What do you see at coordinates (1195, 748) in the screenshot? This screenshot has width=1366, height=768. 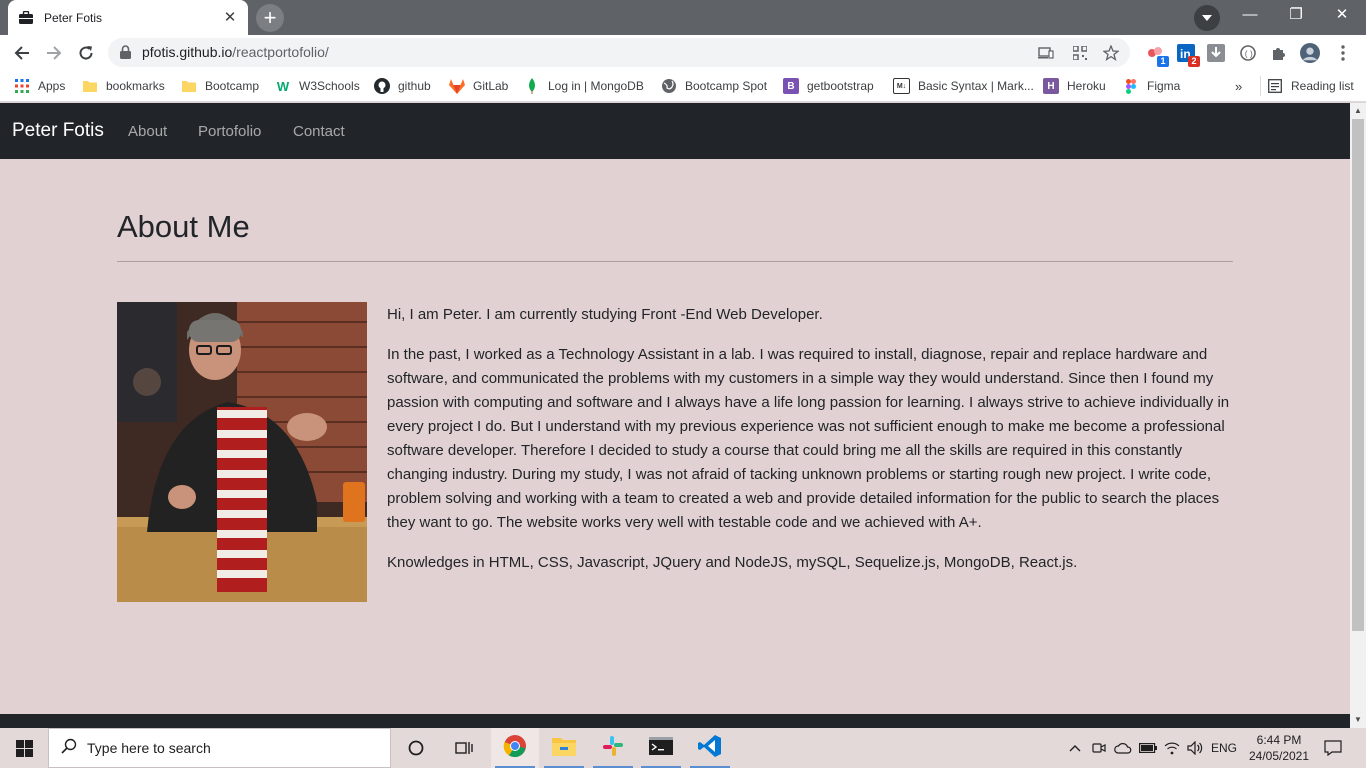 I see `volume-icon` at bounding box center [1195, 748].